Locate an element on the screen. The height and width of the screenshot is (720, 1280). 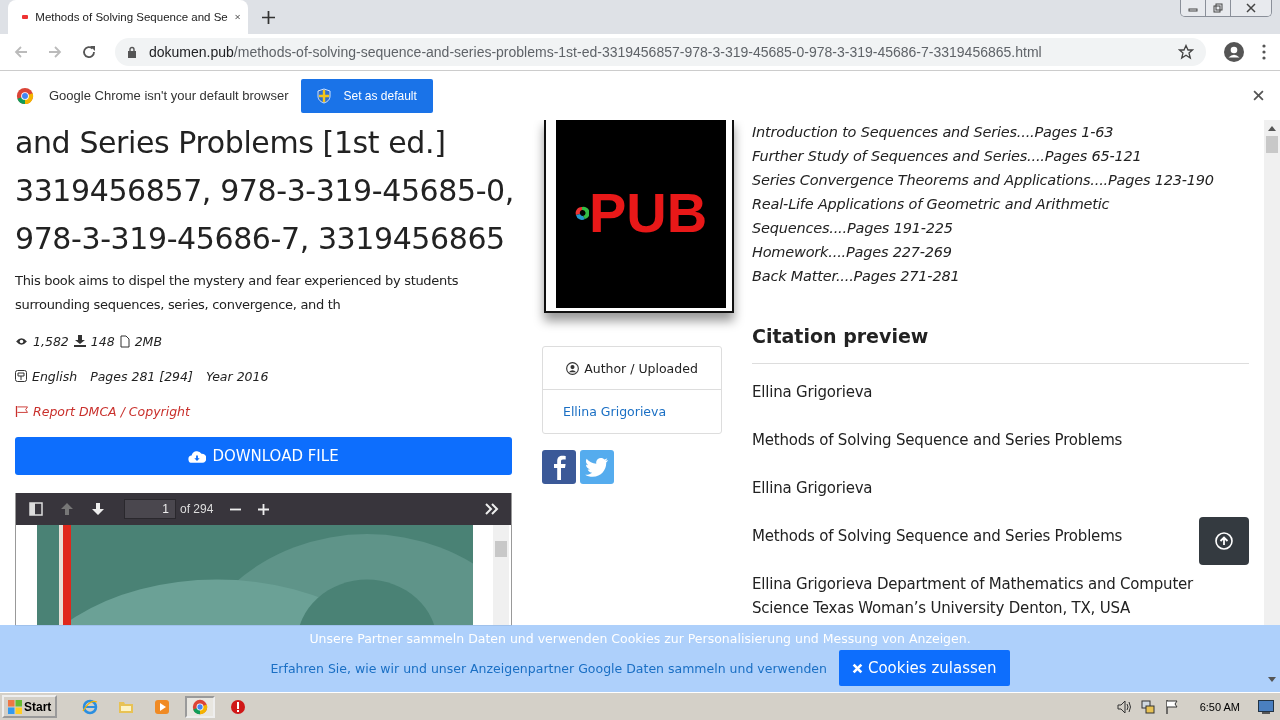
browser-tab: Methods of Solving Sequence and Se is located at coordinates (128, 17).